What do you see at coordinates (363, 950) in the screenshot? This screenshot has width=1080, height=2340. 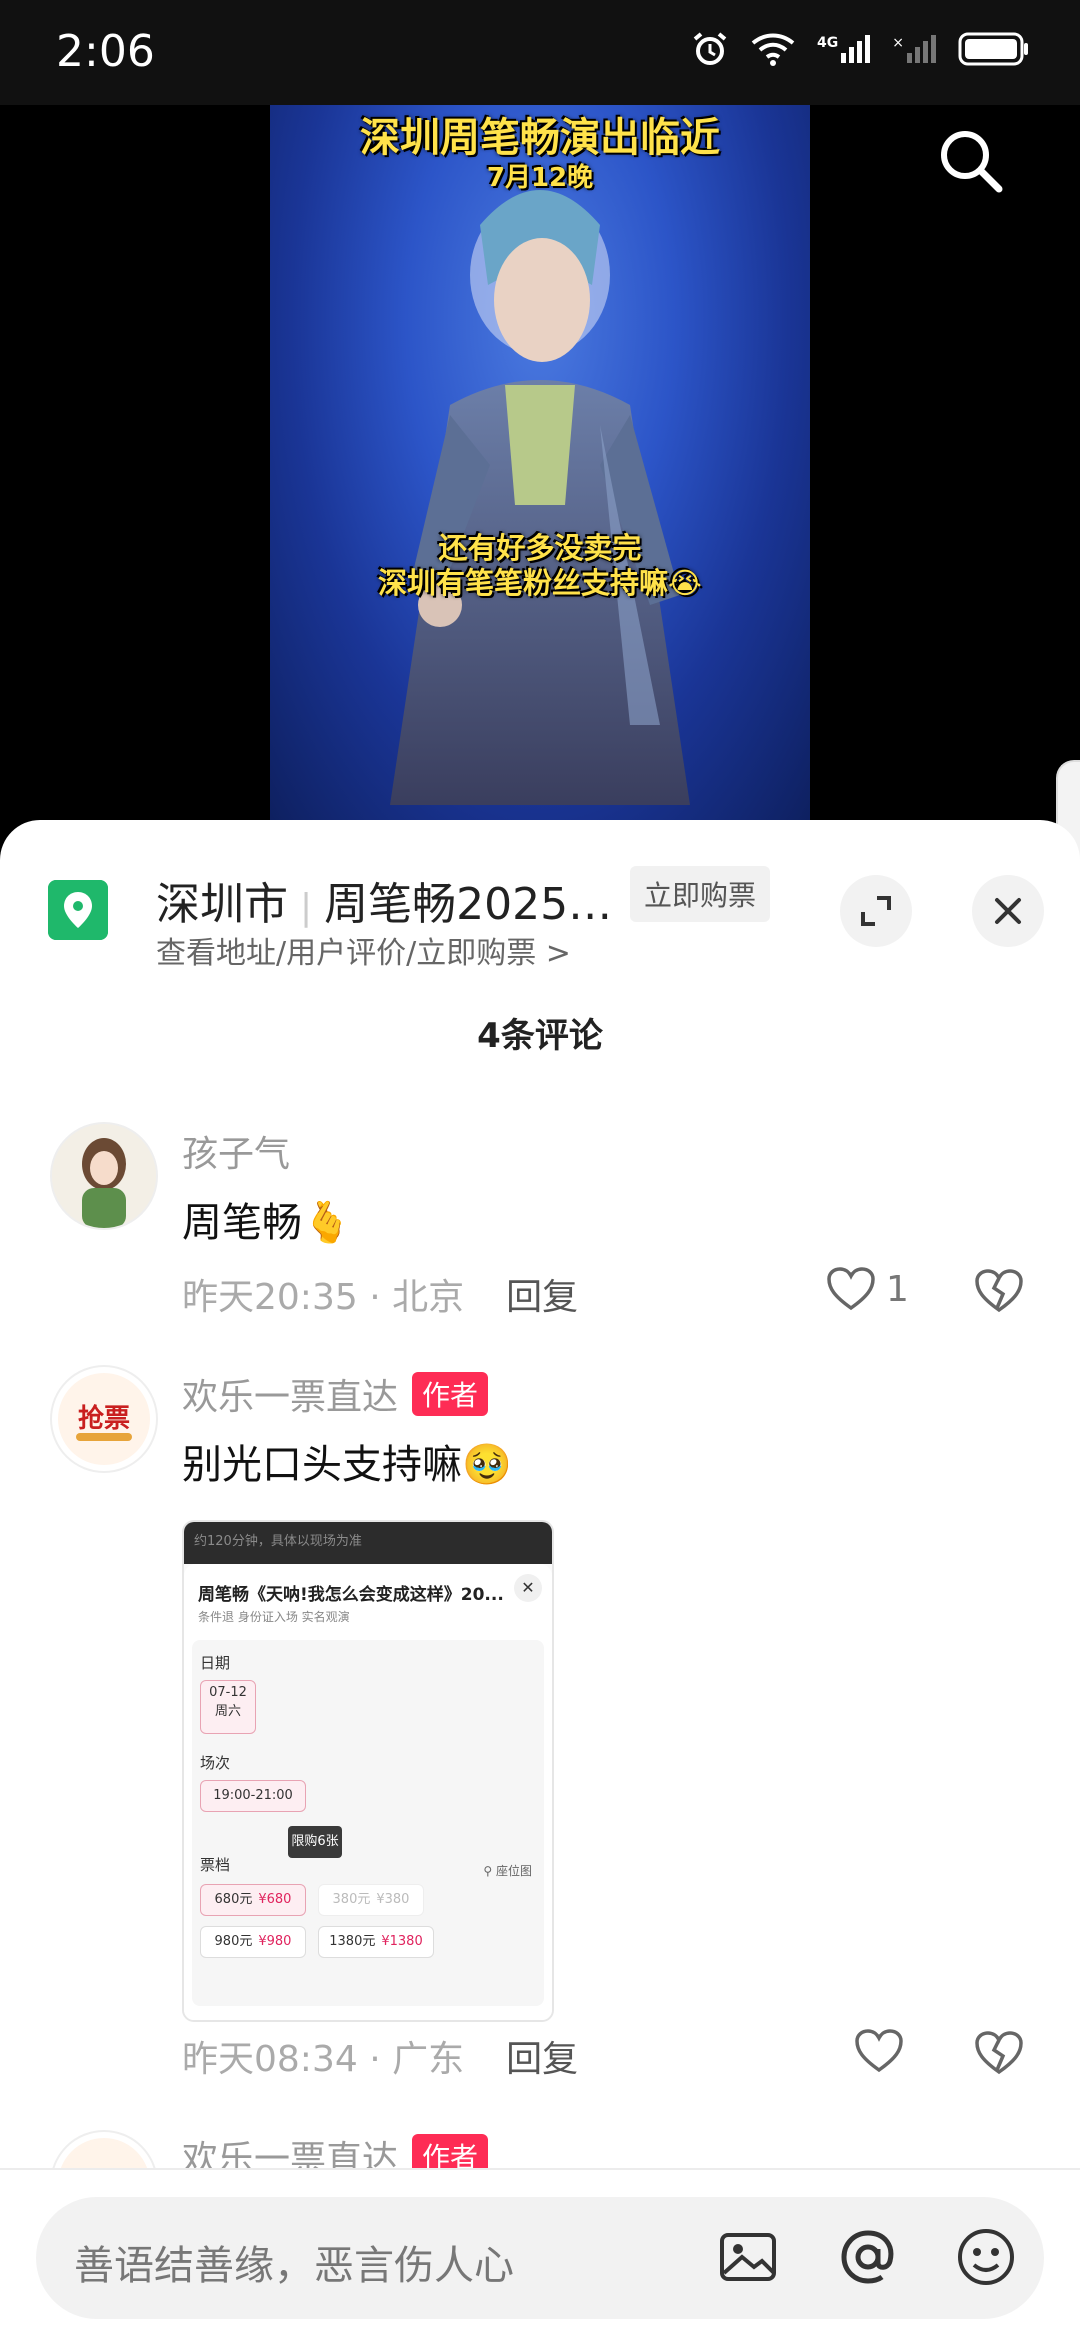 I see `location-subtitle: 查看地址/用户评价/立即购票 >` at bounding box center [363, 950].